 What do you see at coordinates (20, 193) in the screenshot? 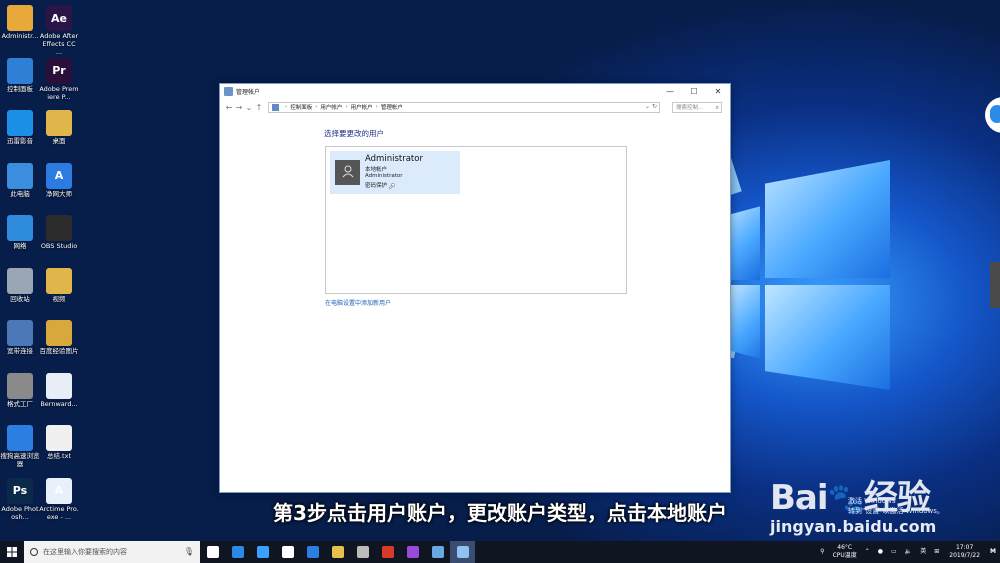
I see `desktop-icon-label: 此电脑` at bounding box center [20, 193].